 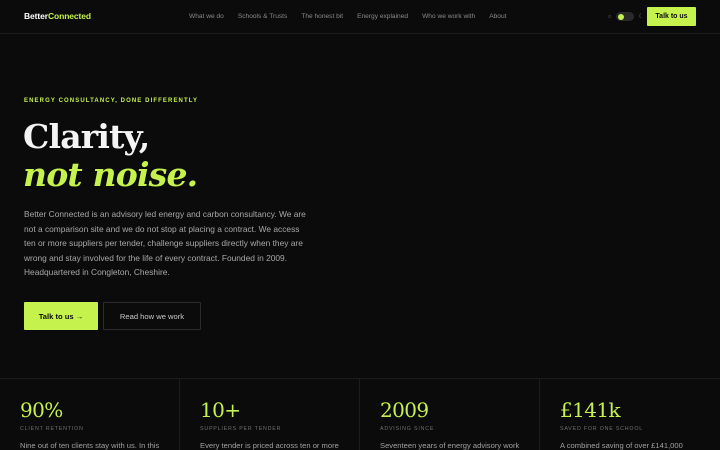 What do you see at coordinates (241, 429) in the screenshot?
I see `stat-label: SUPPLIERS PER TENDER` at bounding box center [241, 429].